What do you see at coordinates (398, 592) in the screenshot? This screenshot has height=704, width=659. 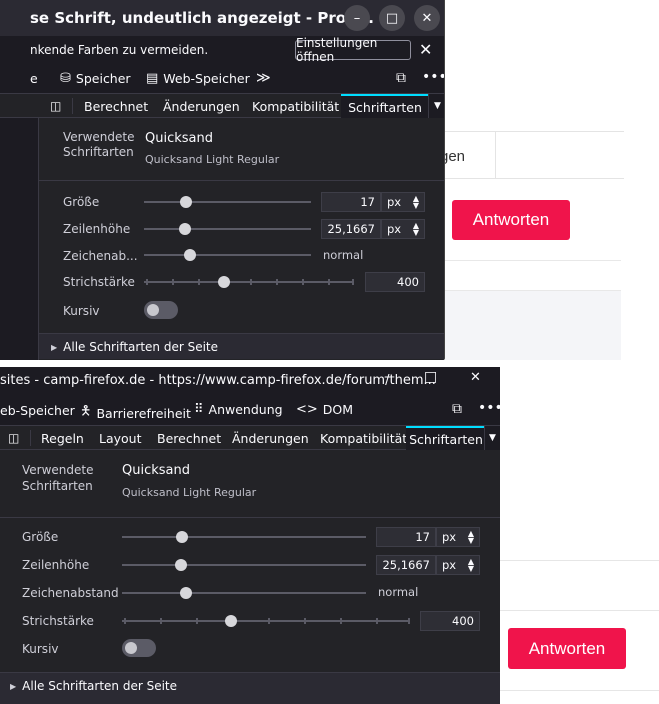 I see `letter-spacing-value: normal` at bounding box center [398, 592].